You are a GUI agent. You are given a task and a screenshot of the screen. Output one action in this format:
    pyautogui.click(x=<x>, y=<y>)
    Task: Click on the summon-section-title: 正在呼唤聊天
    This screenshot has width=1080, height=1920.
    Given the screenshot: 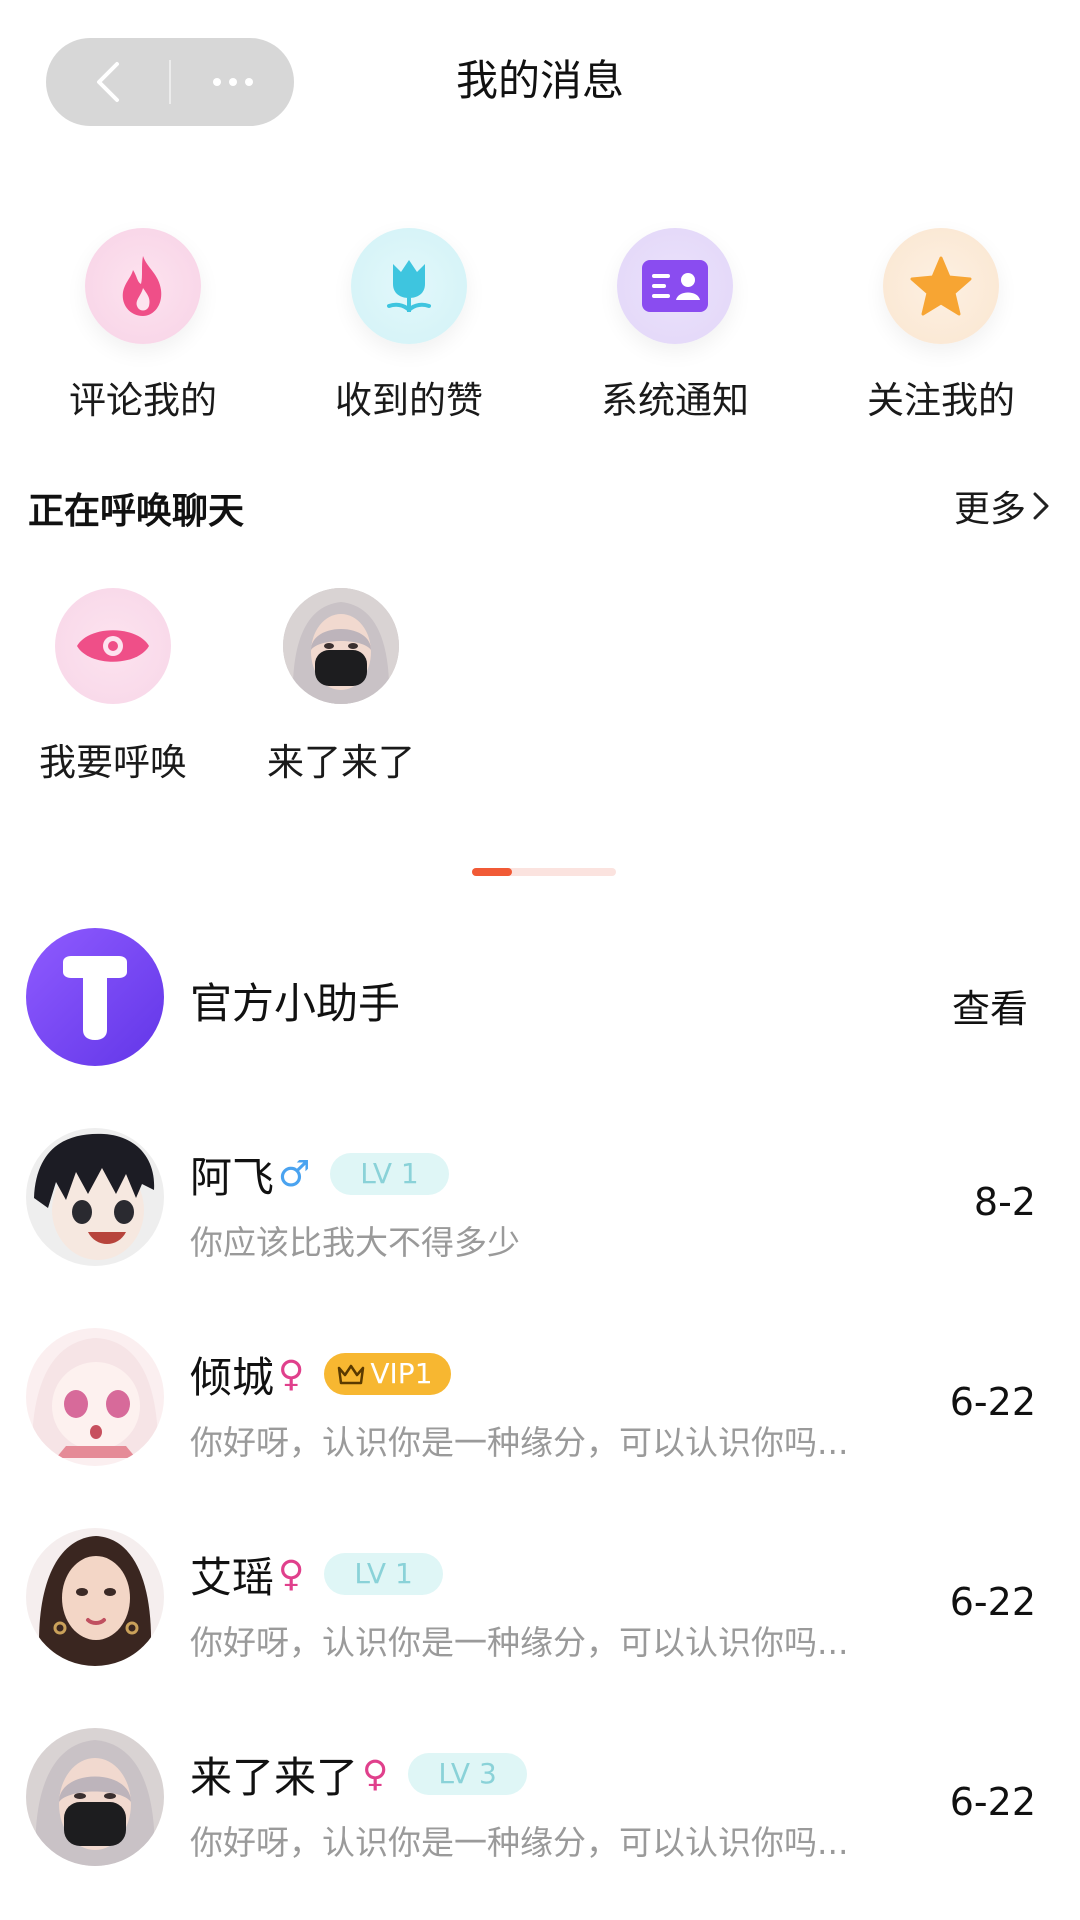 What is the action you would take?
    pyautogui.click(x=136, y=511)
    